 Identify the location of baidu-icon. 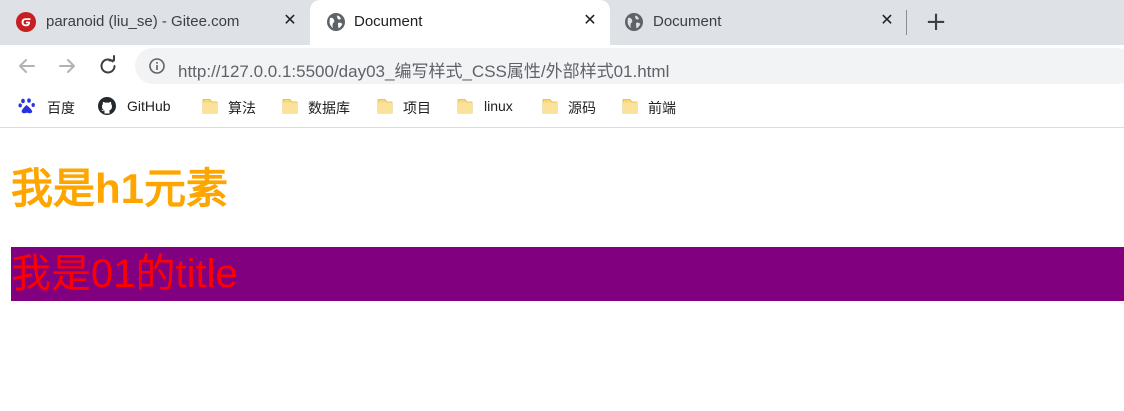
(27, 106).